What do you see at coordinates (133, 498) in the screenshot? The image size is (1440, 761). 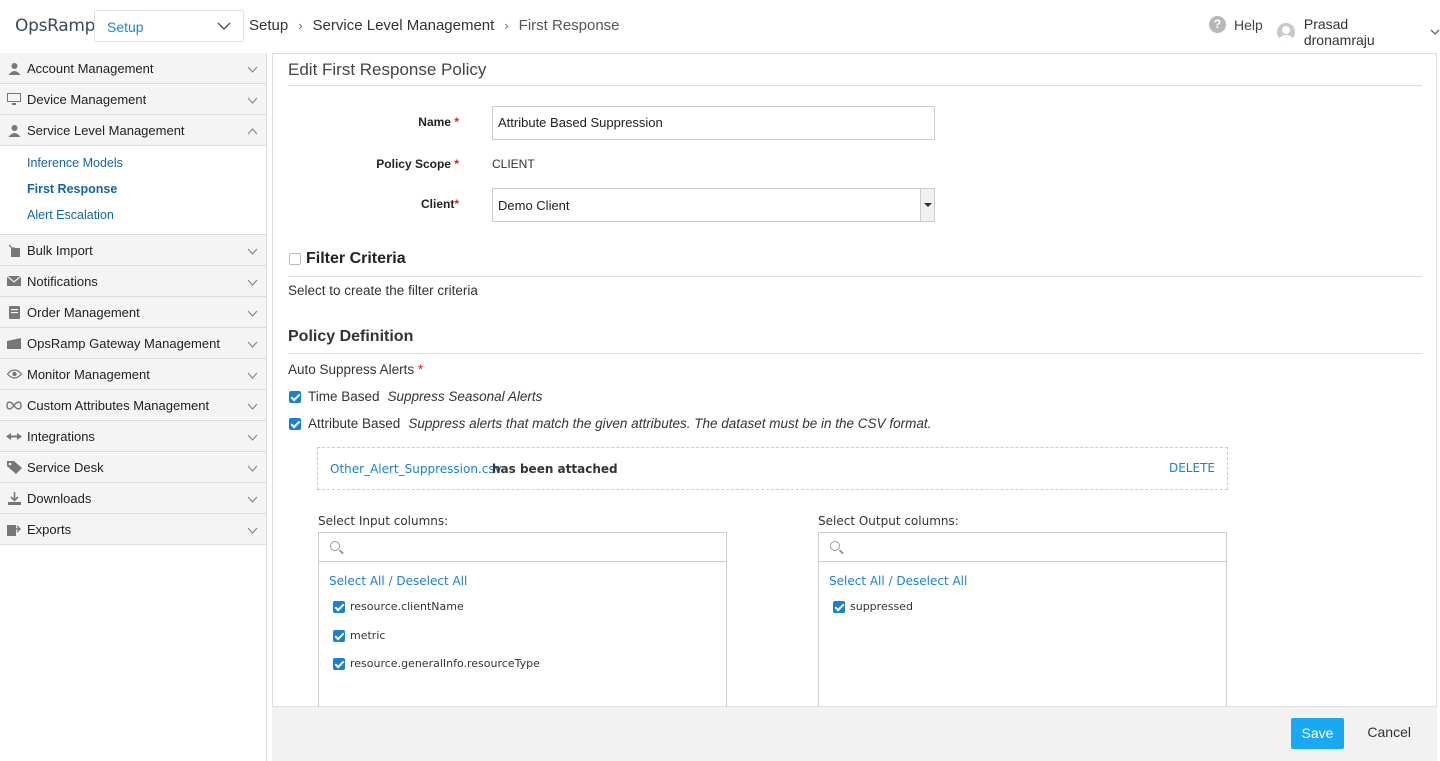 I see `sidebar-item-downloads: Downloads` at bounding box center [133, 498].